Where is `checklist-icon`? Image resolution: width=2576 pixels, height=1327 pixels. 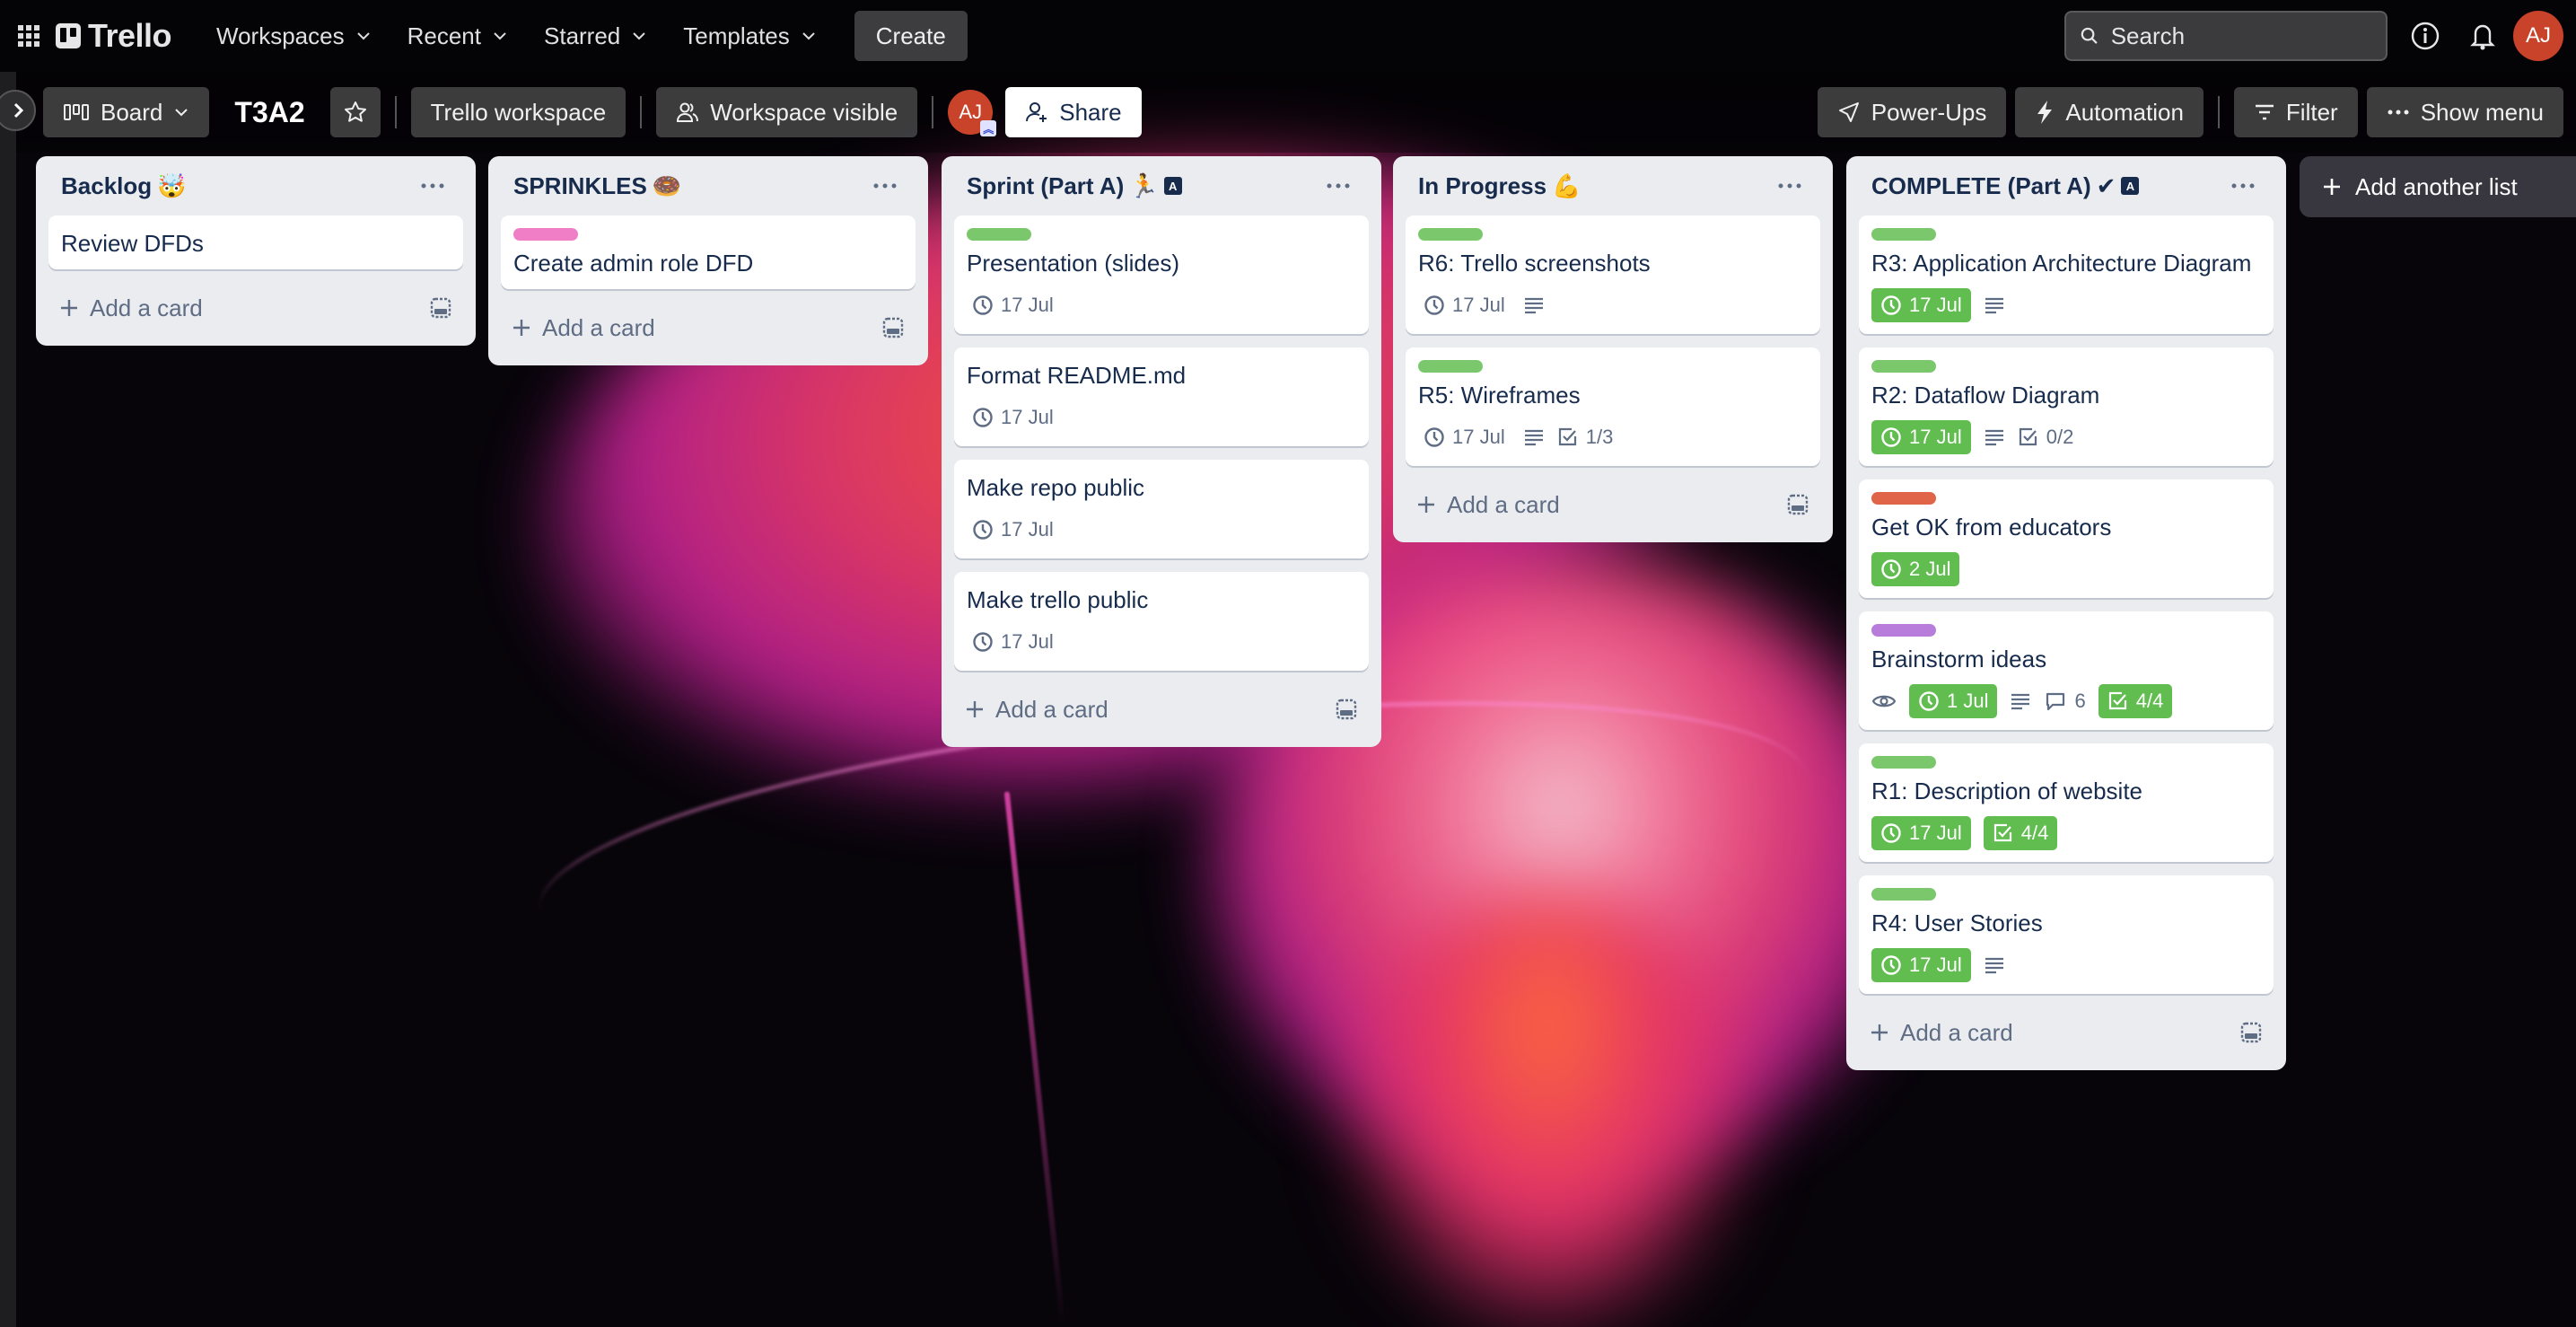 checklist-icon is located at coordinates (1567, 436).